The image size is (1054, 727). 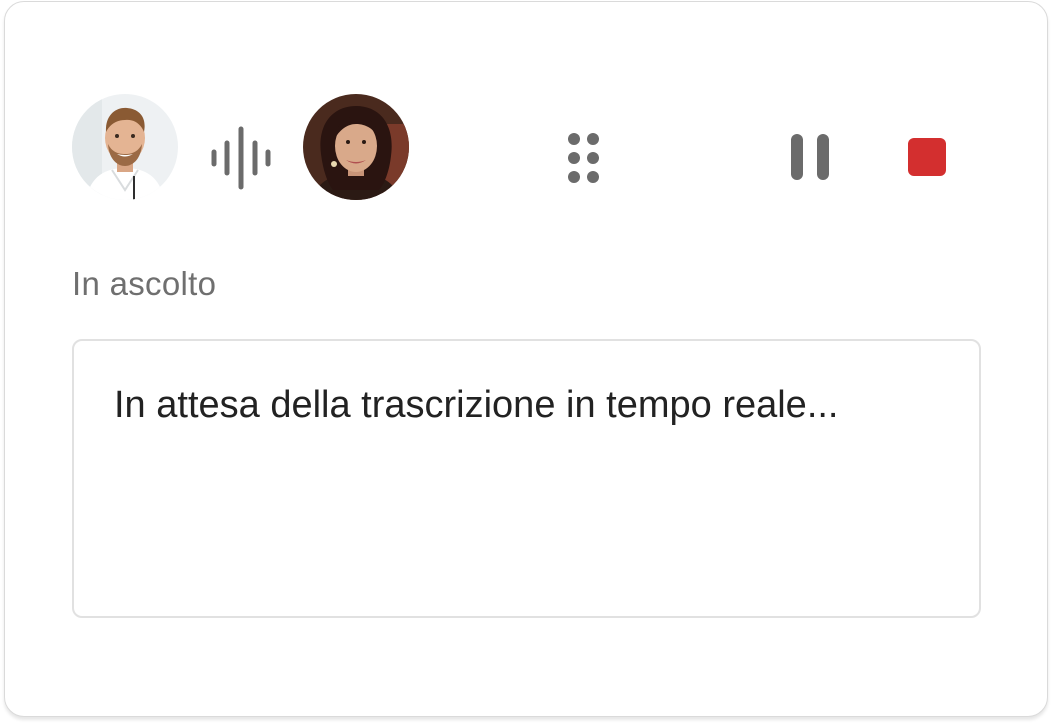 I want to click on participant-avatar-man, so click(x=125, y=147).